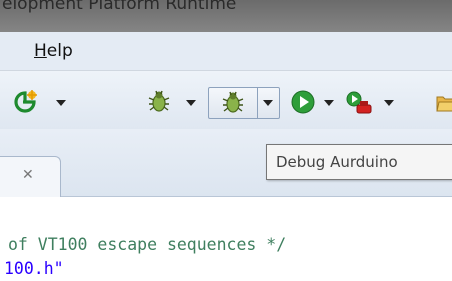 This screenshot has width=452, height=281. I want to click on run-button, so click(303, 104).